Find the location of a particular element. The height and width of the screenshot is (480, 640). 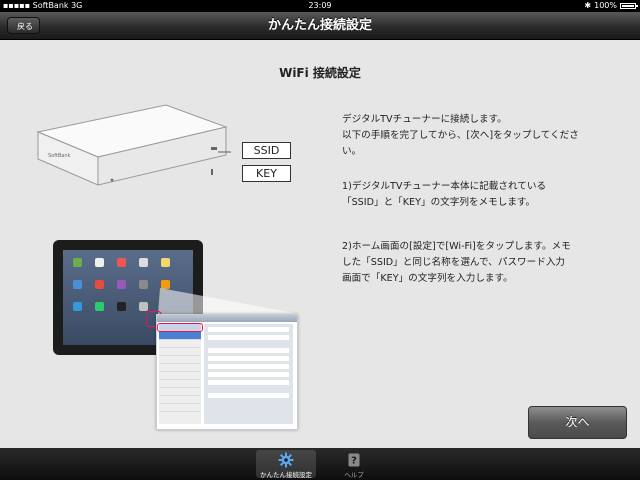

tab-label: かんたん接続設定 is located at coordinates (286, 475).